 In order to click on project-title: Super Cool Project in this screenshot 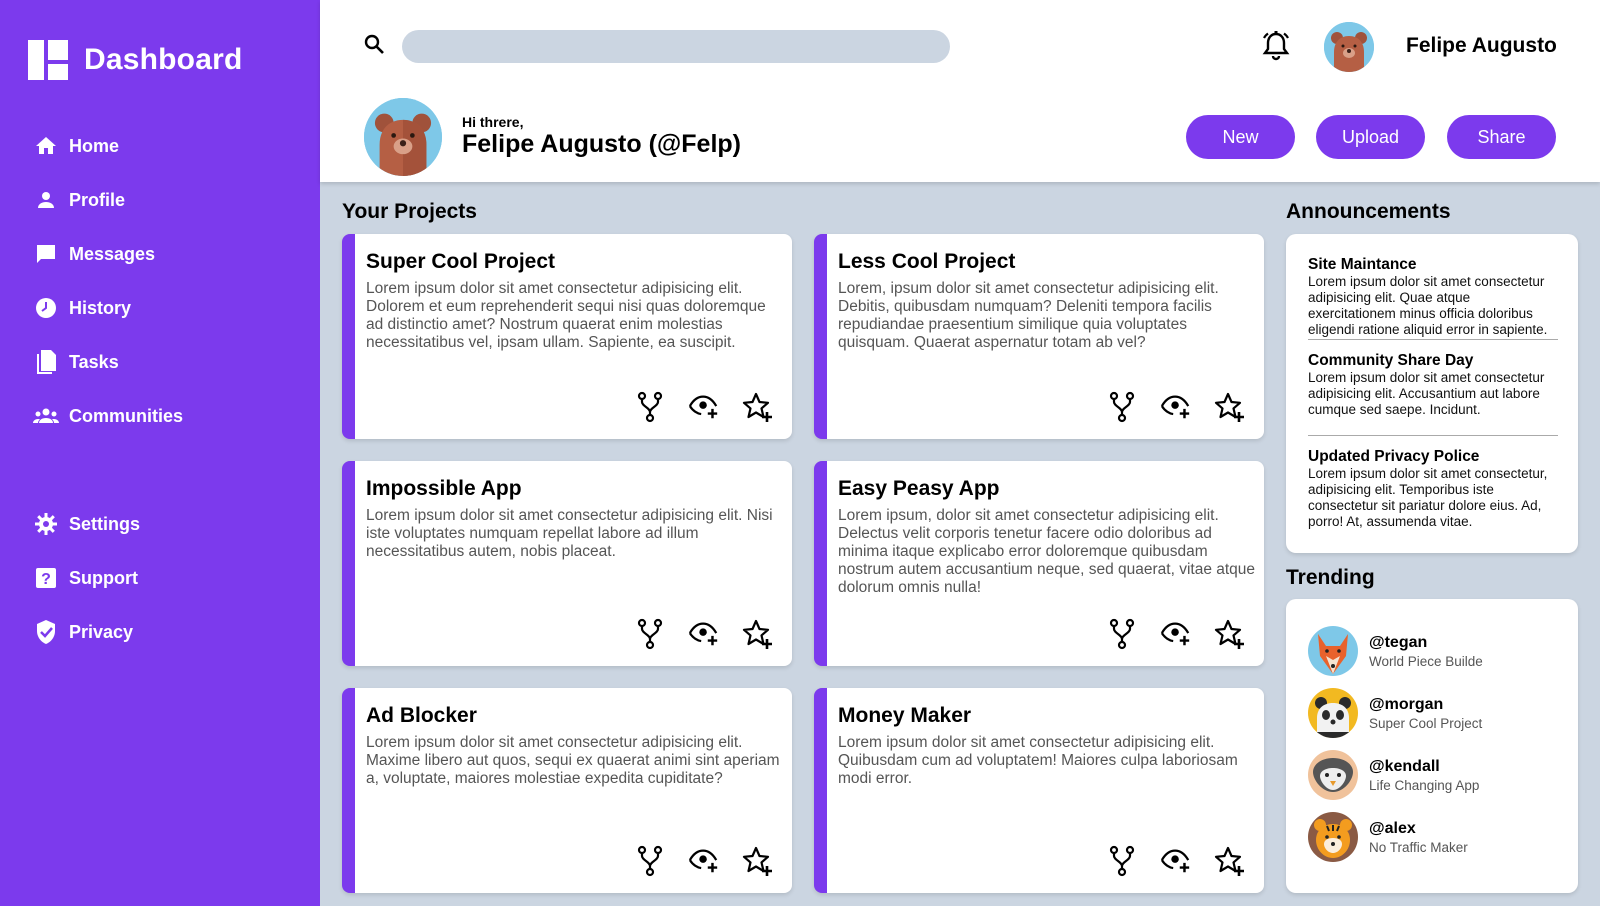, I will do `click(461, 261)`.